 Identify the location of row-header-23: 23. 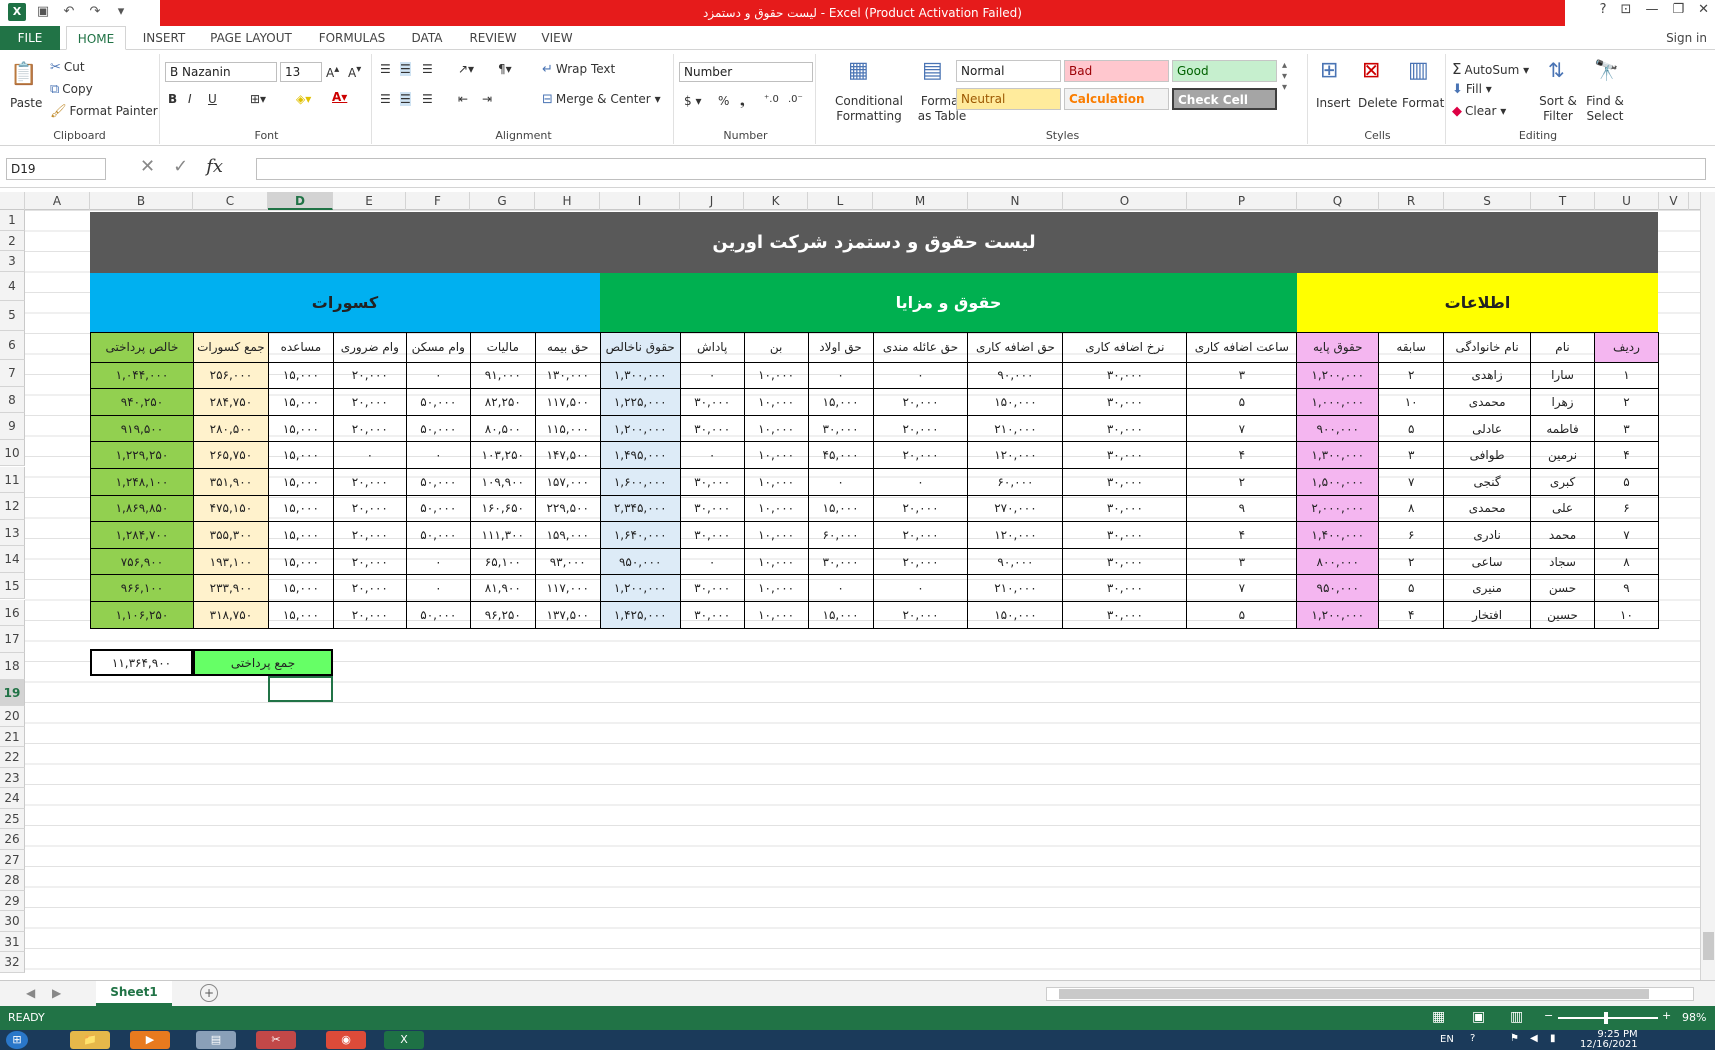
(12, 778).